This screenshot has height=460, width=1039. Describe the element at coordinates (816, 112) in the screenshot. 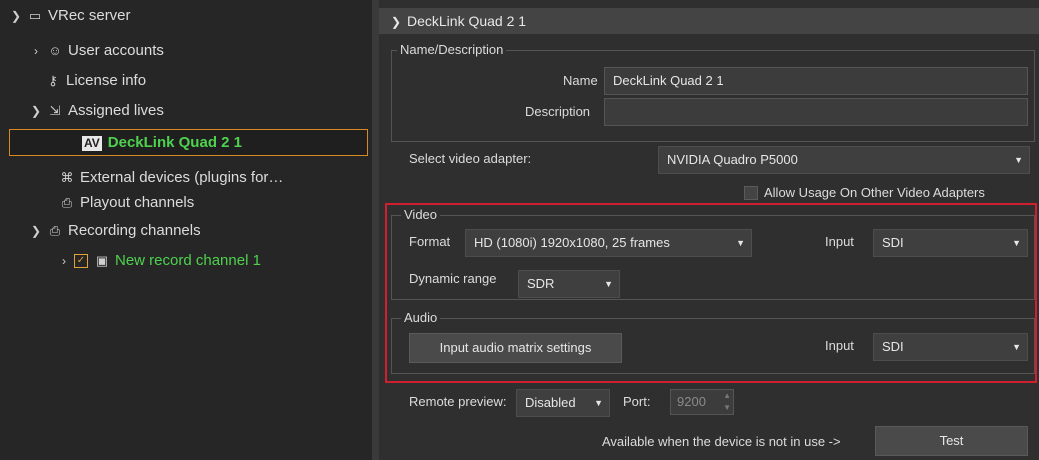

I see `description-field` at that location.